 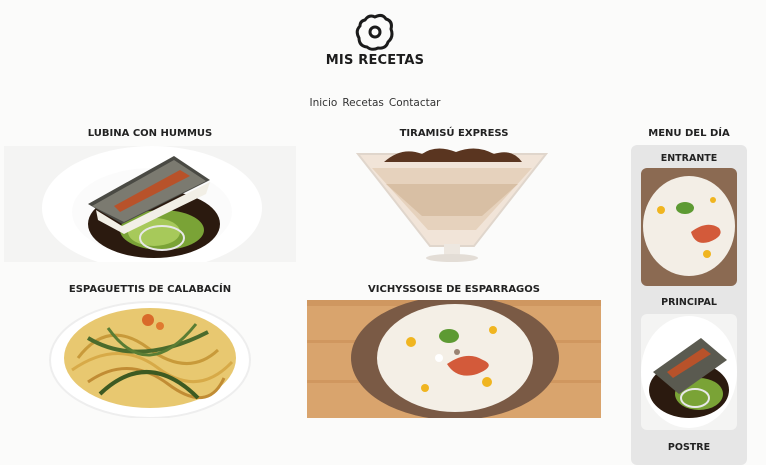 What do you see at coordinates (324, 103) in the screenshot?
I see `nav-item-inicio: Inicio` at bounding box center [324, 103].